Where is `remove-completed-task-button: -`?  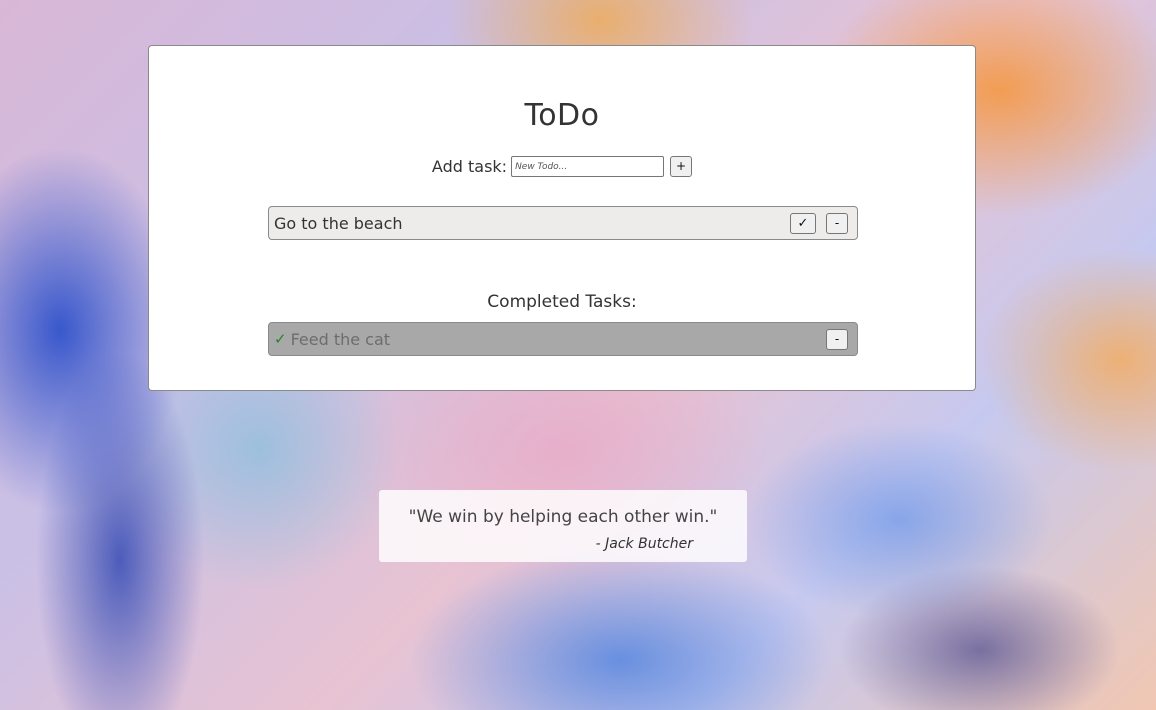
remove-completed-task-button: - is located at coordinates (837, 339).